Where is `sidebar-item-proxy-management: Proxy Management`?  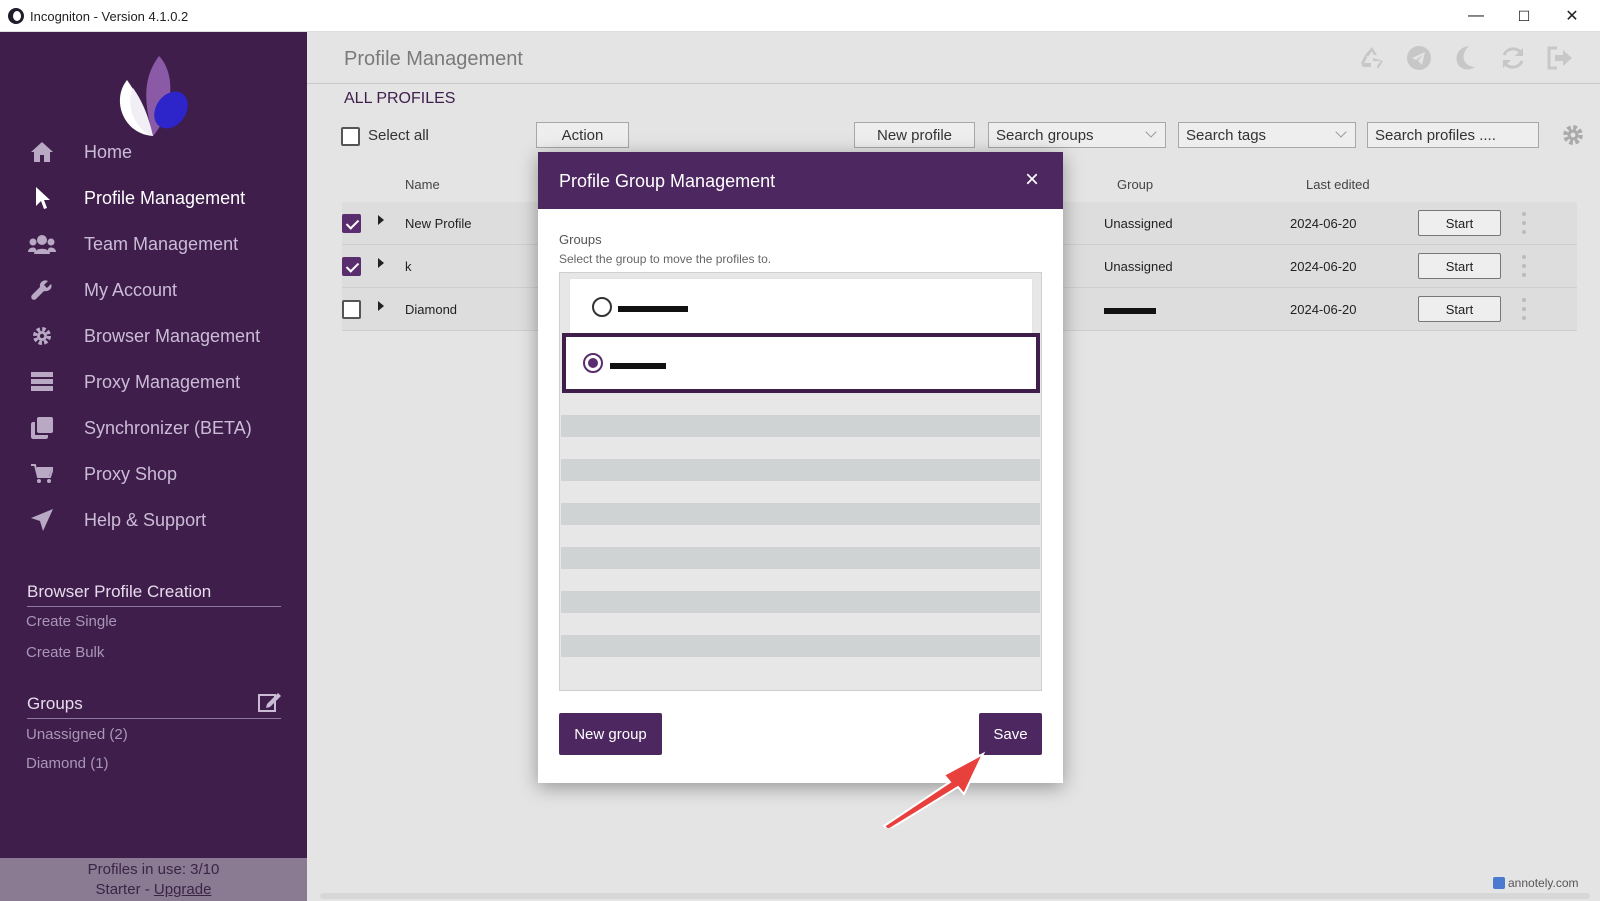
sidebar-item-proxy-management: Proxy Management is located at coordinates (153, 382).